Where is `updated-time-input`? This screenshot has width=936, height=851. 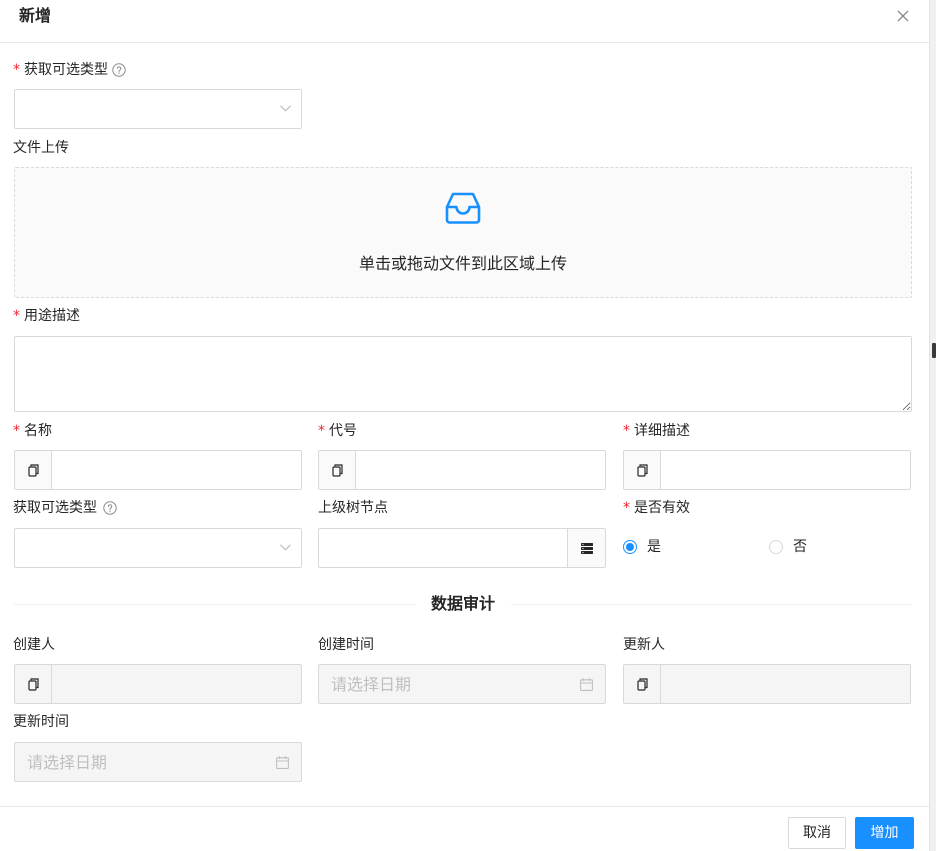
updated-time-input is located at coordinates (158, 762).